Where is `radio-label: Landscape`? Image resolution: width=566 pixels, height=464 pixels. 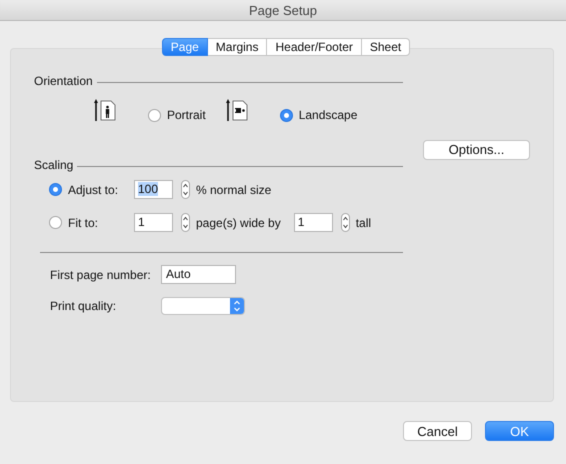 radio-label: Landscape is located at coordinates (328, 115).